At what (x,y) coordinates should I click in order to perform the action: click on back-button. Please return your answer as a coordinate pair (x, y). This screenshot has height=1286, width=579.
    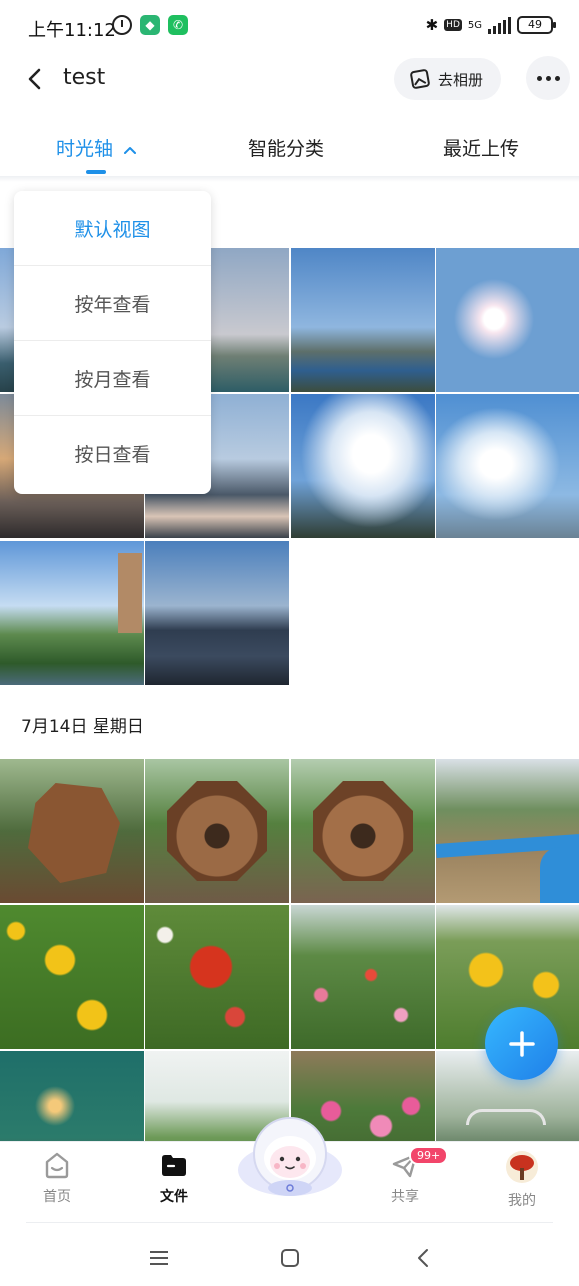
    Looking at the image, I should click on (35, 79).